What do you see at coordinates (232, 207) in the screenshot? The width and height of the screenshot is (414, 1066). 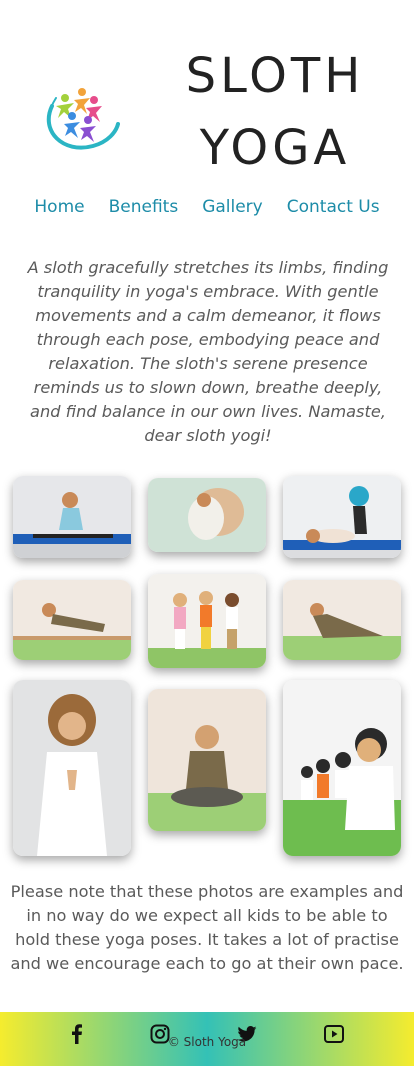 I see `nav-gallery: Gallery` at bounding box center [232, 207].